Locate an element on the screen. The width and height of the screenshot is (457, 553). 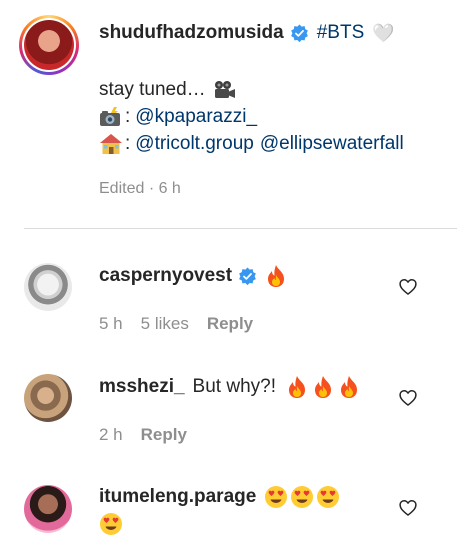
comment-meta: 5 h 5 likes Reply is located at coordinates (185, 324).